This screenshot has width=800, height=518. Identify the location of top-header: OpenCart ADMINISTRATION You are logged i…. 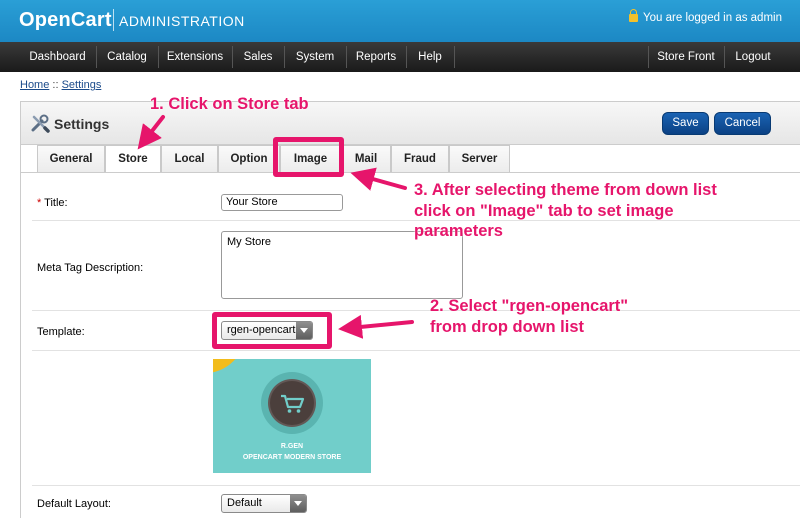
(400, 21).